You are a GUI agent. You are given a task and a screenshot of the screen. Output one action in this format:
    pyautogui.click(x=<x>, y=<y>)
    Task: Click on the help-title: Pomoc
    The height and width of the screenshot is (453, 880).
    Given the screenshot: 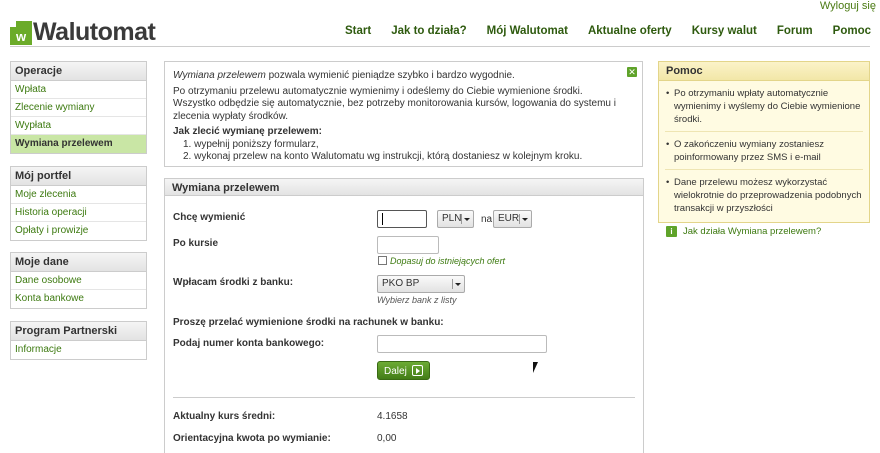 What is the action you would take?
    pyautogui.click(x=764, y=71)
    